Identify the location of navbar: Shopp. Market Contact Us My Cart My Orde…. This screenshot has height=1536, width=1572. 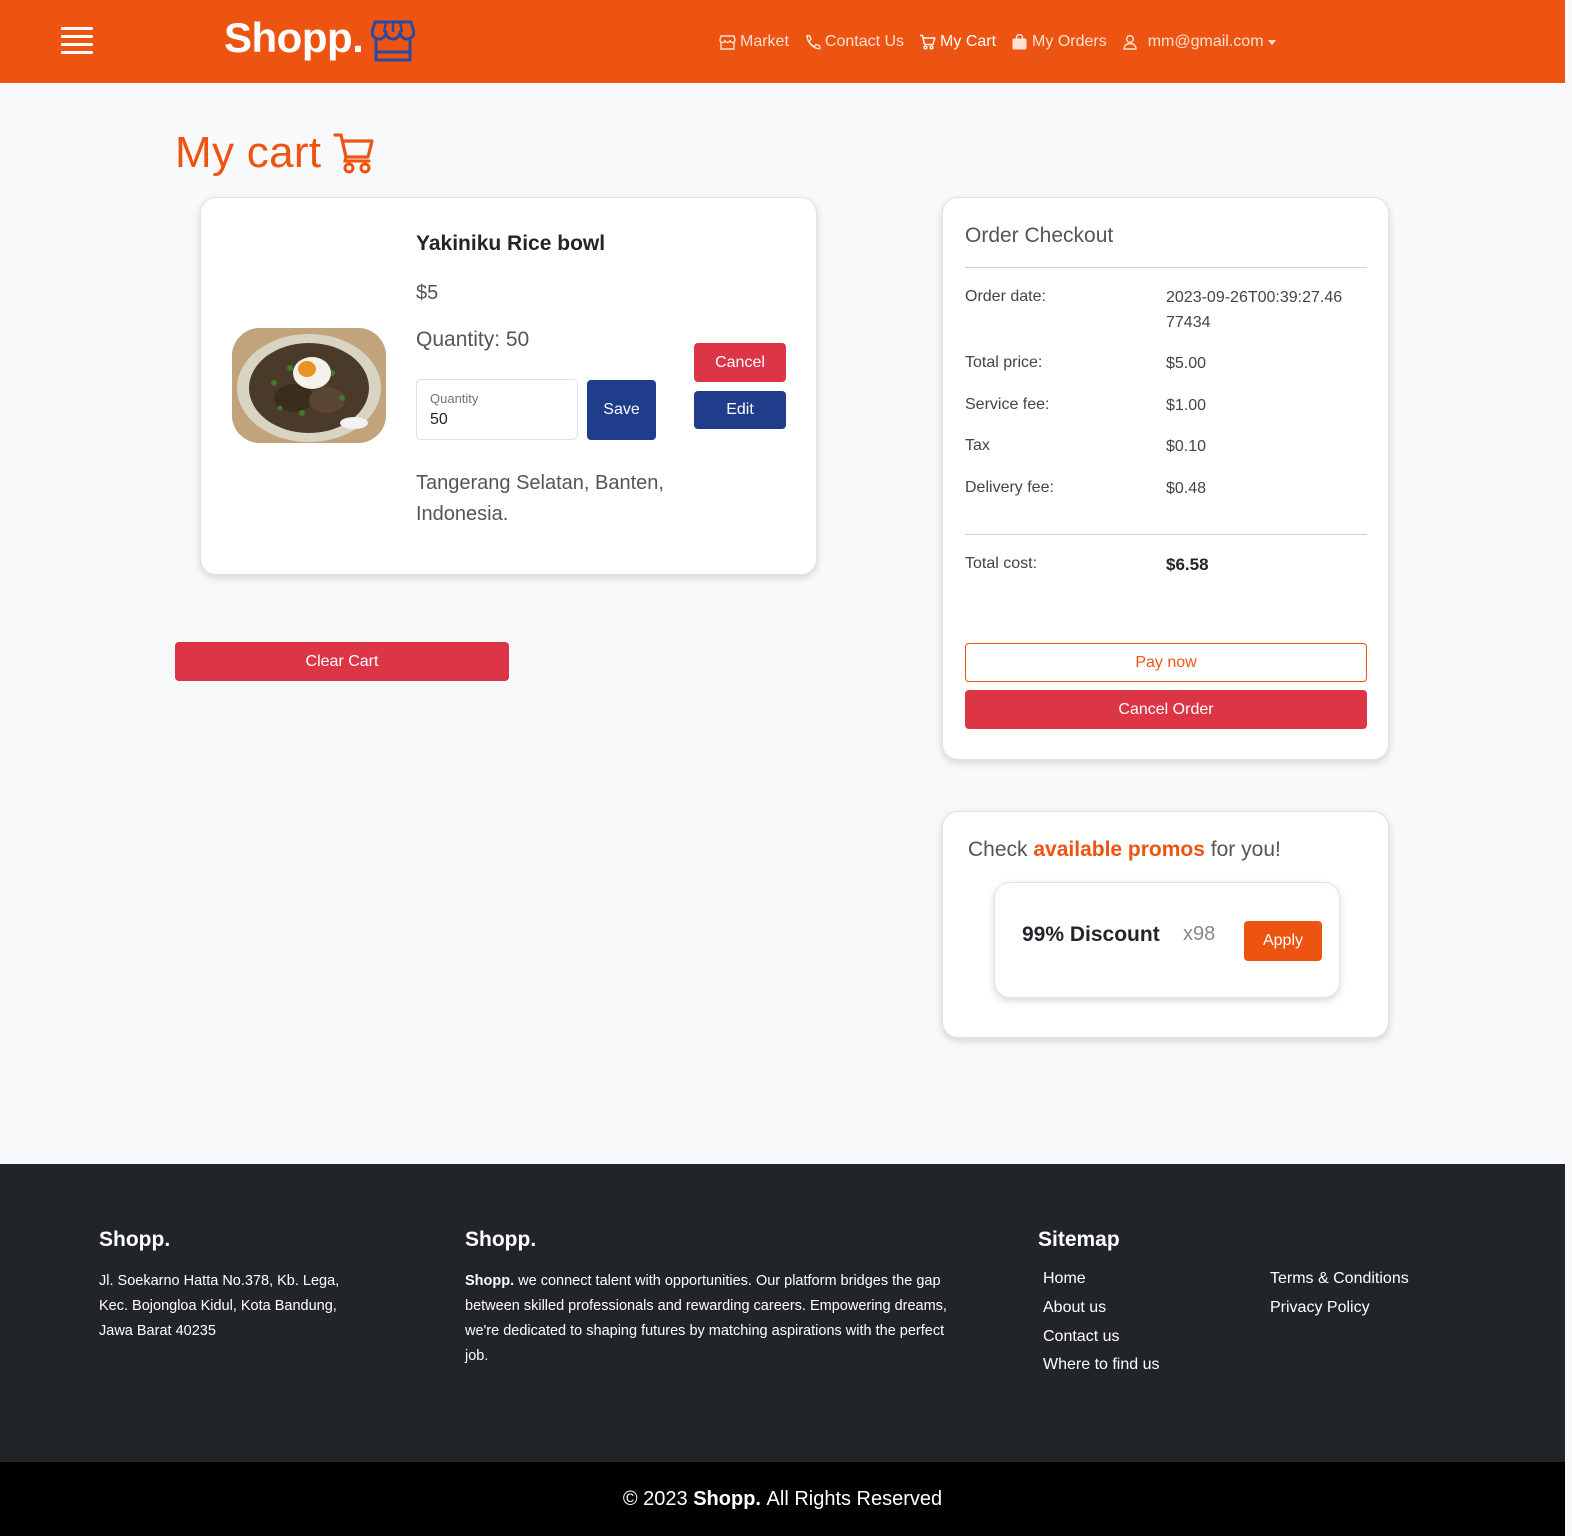
(782, 41).